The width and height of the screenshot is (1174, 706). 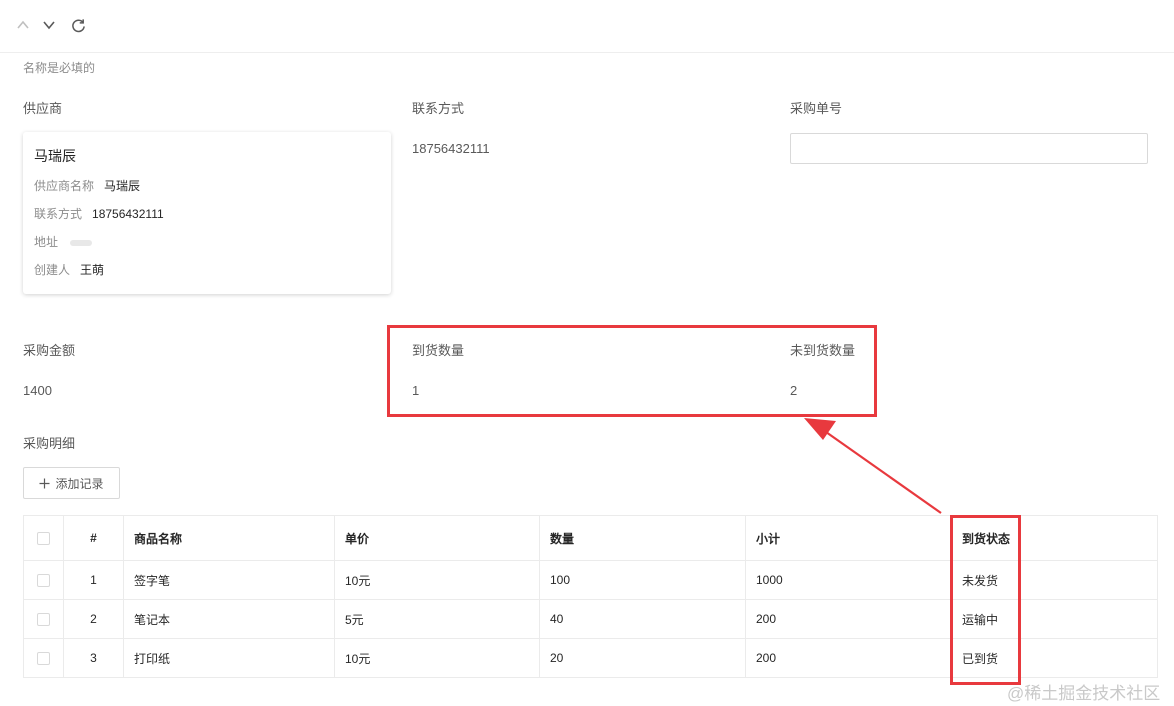 What do you see at coordinates (1084, 693) in the screenshot?
I see `watermark: @稀土掘金技术社区` at bounding box center [1084, 693].